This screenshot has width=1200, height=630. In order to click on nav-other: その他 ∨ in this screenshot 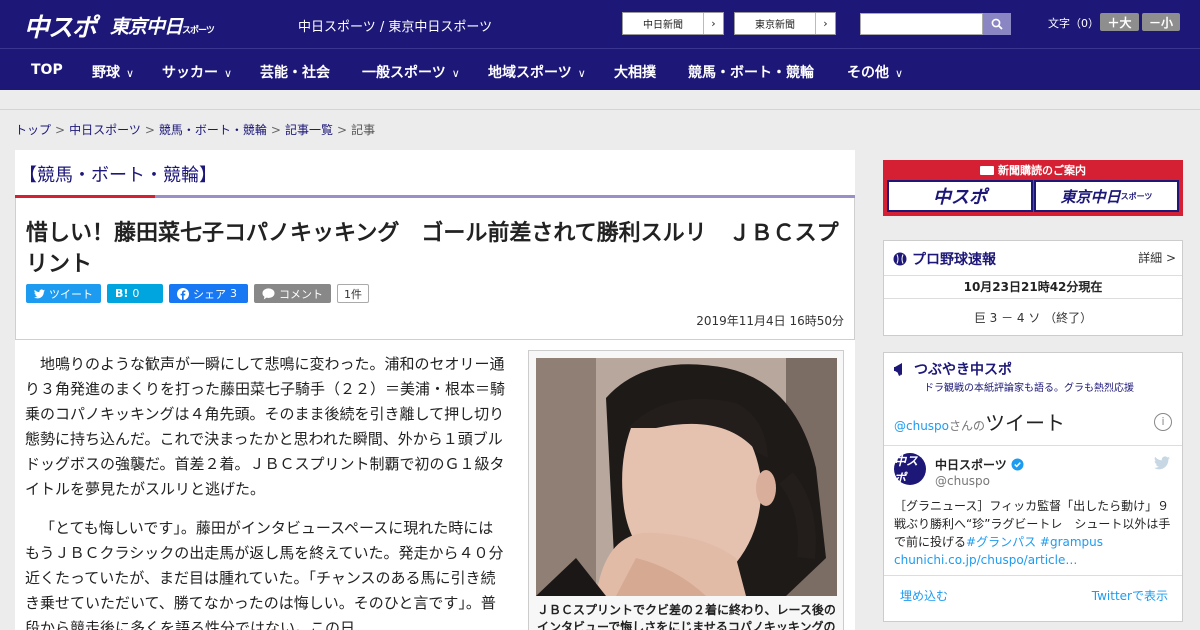, I will do `click(875, 72)`.